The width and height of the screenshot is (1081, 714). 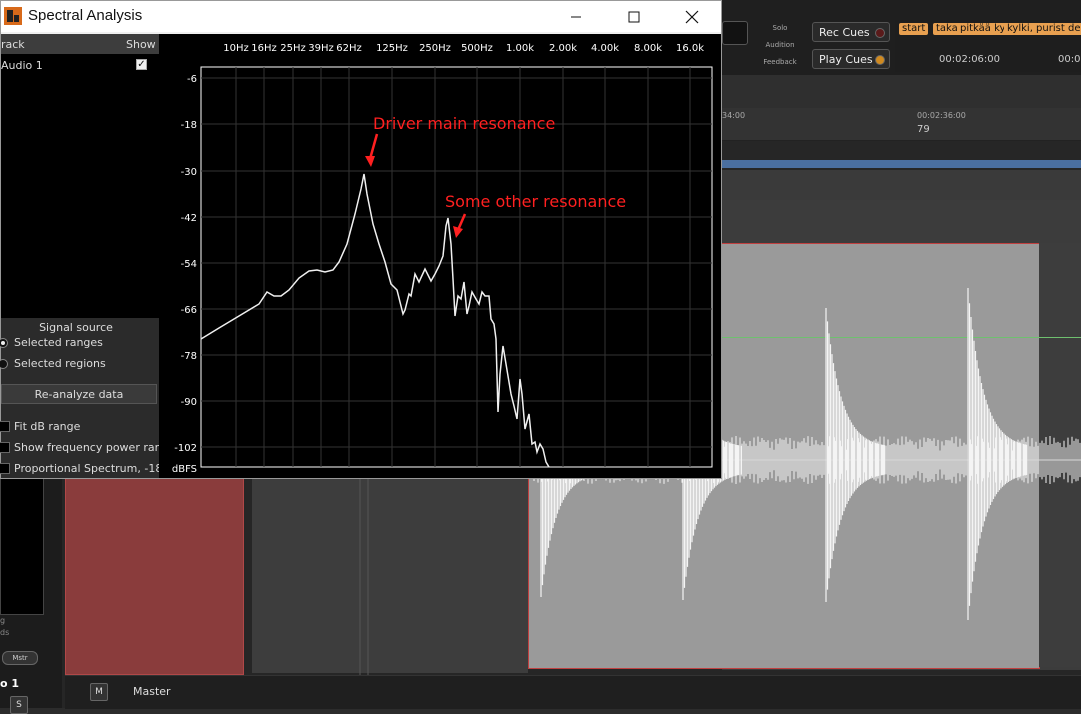 What do you see at coordinates (189, 264) in the screenshot?
I see `db-label: -54` at bounding box center [189, 264].